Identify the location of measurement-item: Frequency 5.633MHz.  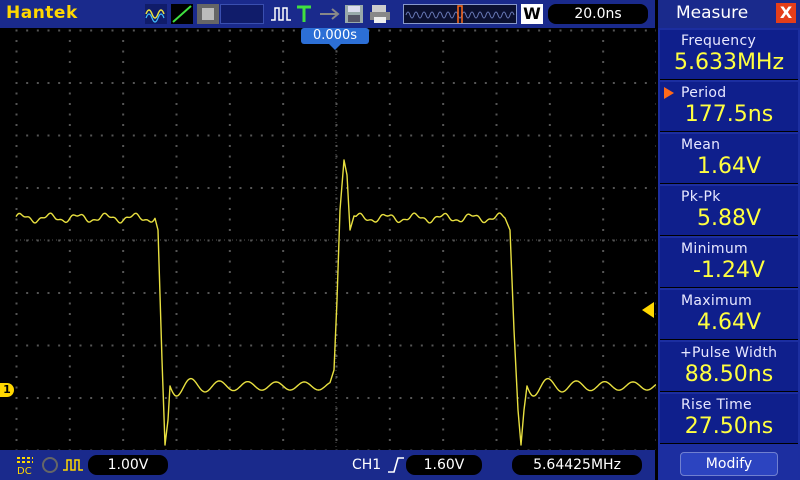
(729, 55).